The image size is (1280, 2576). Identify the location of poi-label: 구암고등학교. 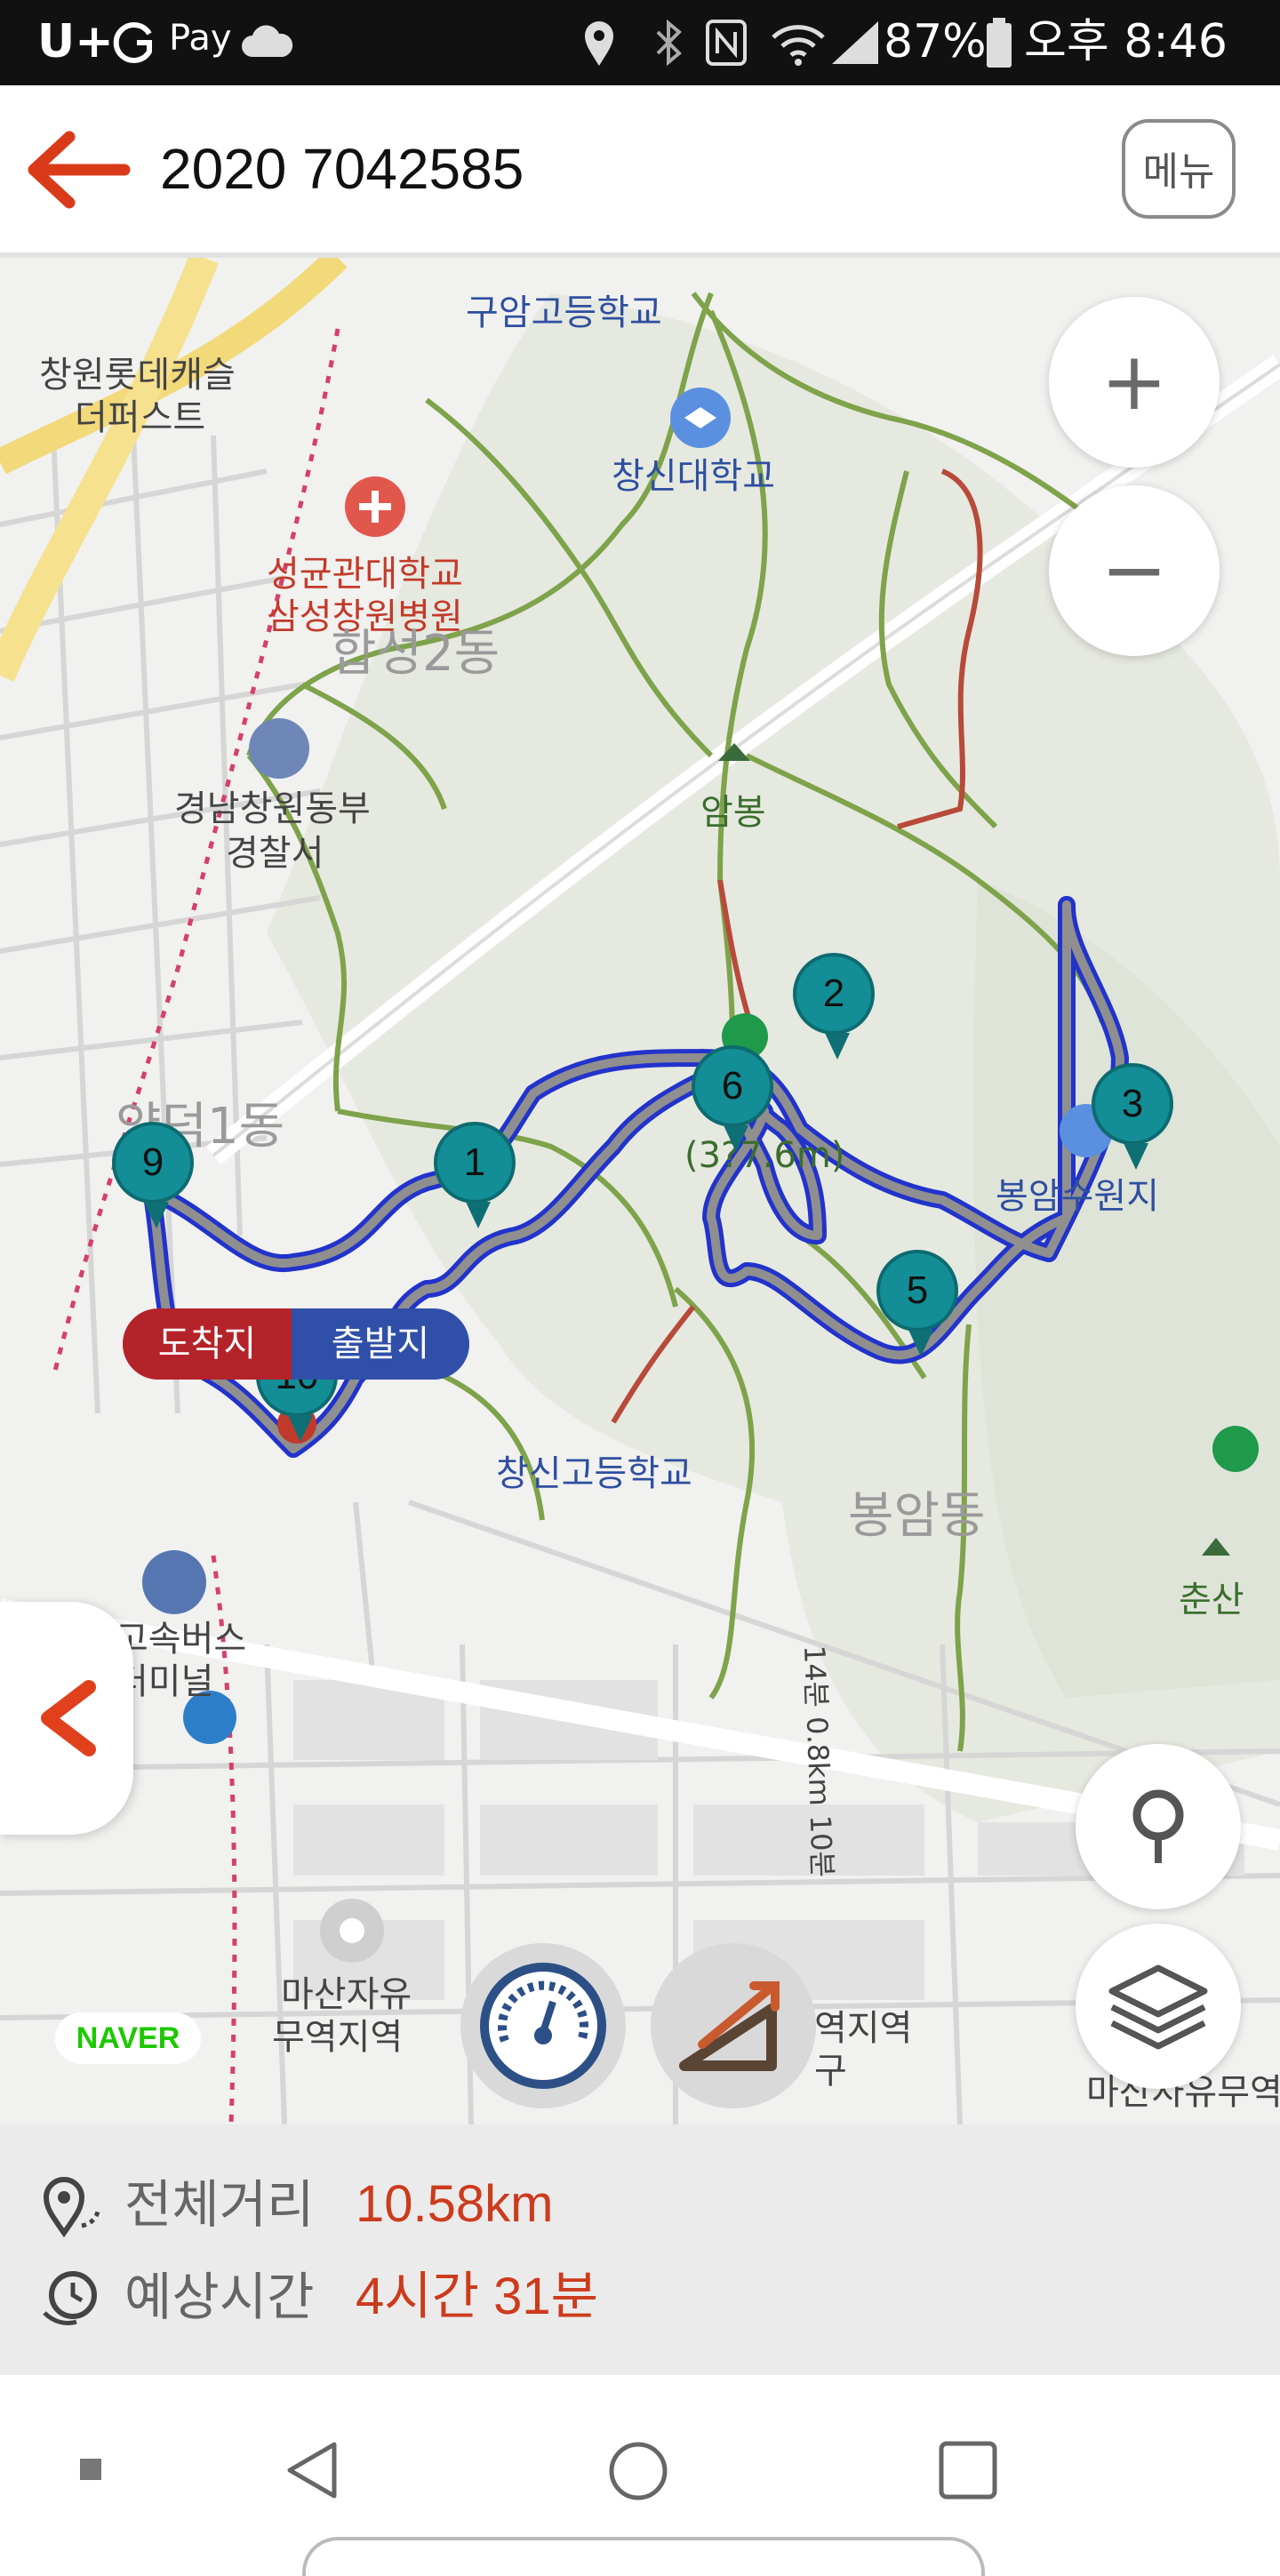
(564, 312).